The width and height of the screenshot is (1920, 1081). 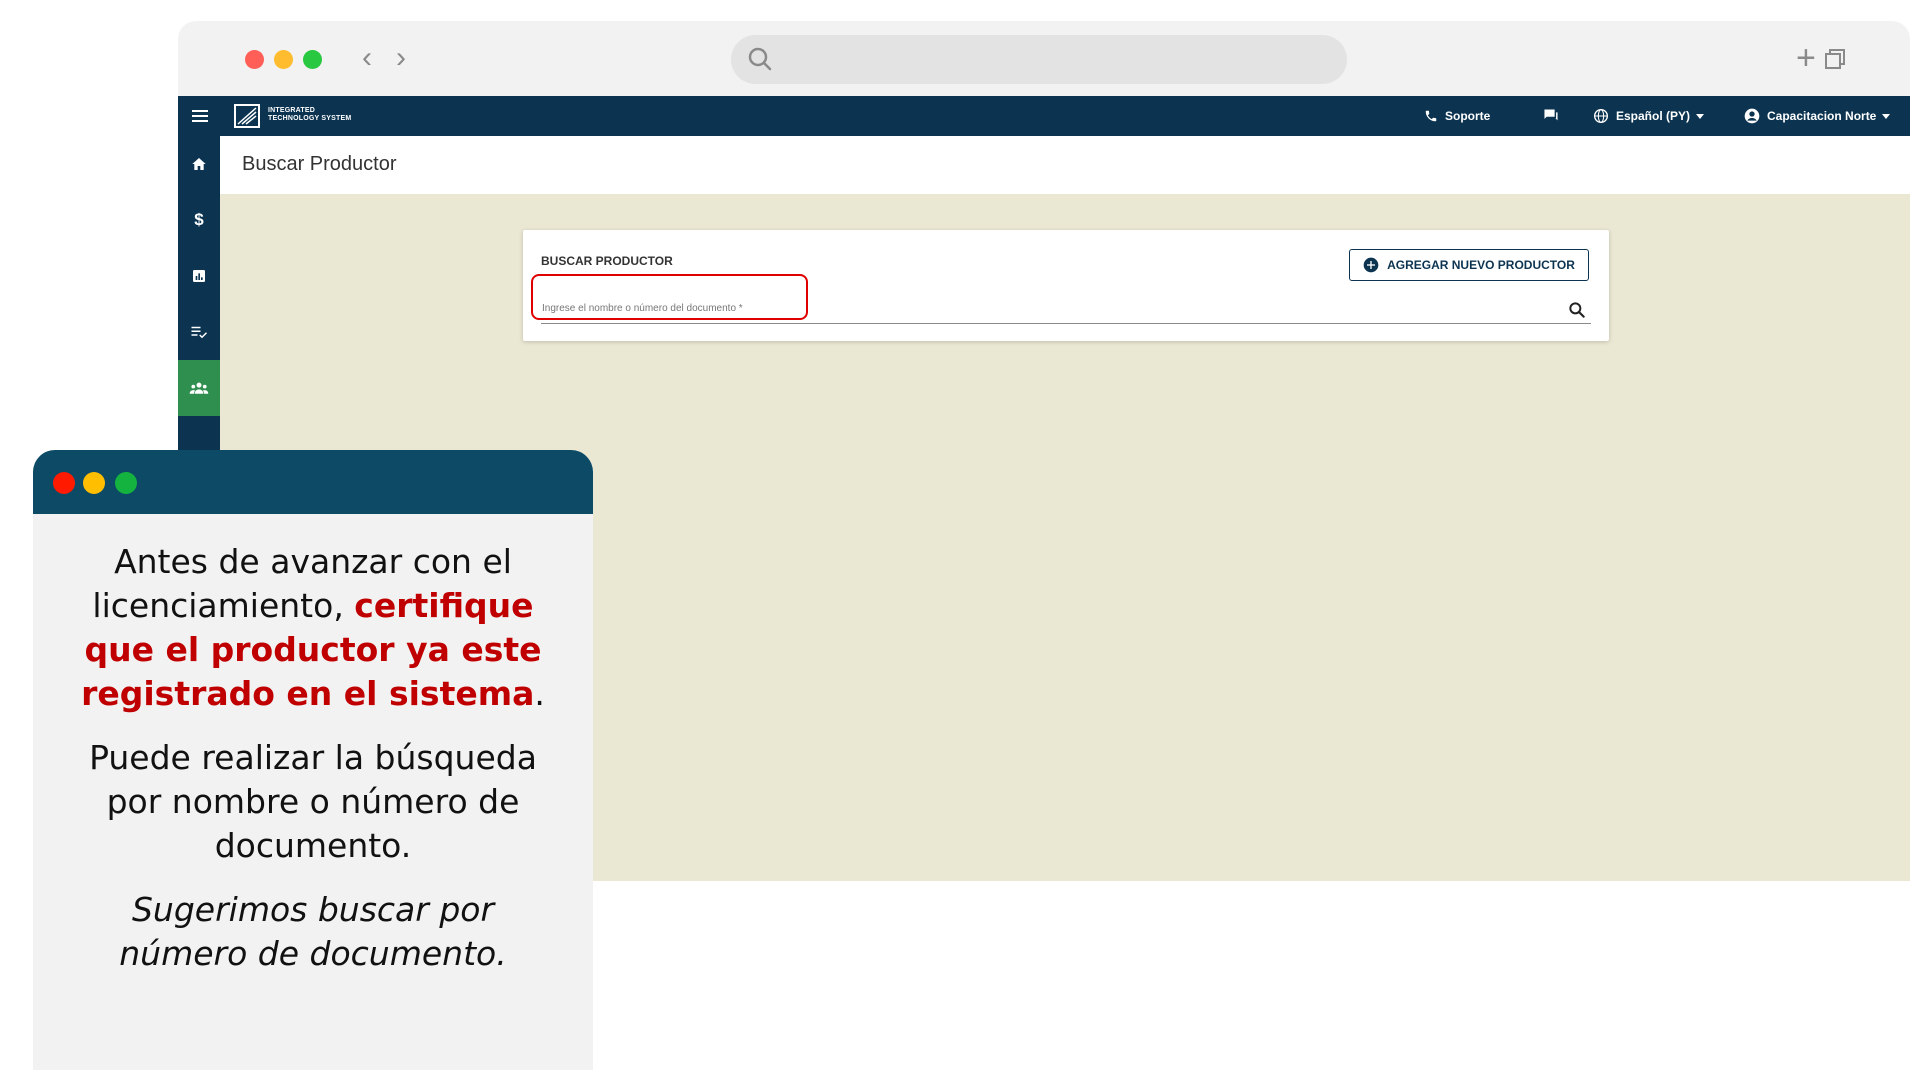 I want to click on page-title-bar: Buscar Productor, so click(x=1065, y=165).